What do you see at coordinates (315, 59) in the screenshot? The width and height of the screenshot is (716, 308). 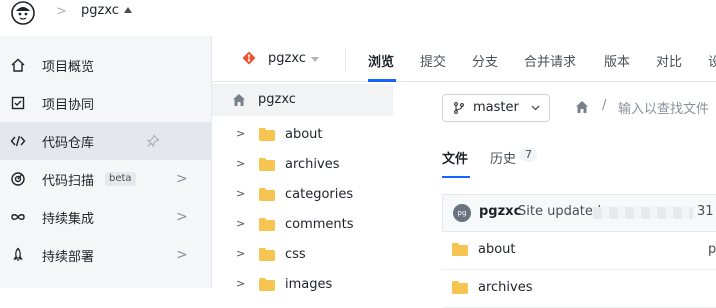 I see `caret-down-icon` at bounding box center [315, 59].